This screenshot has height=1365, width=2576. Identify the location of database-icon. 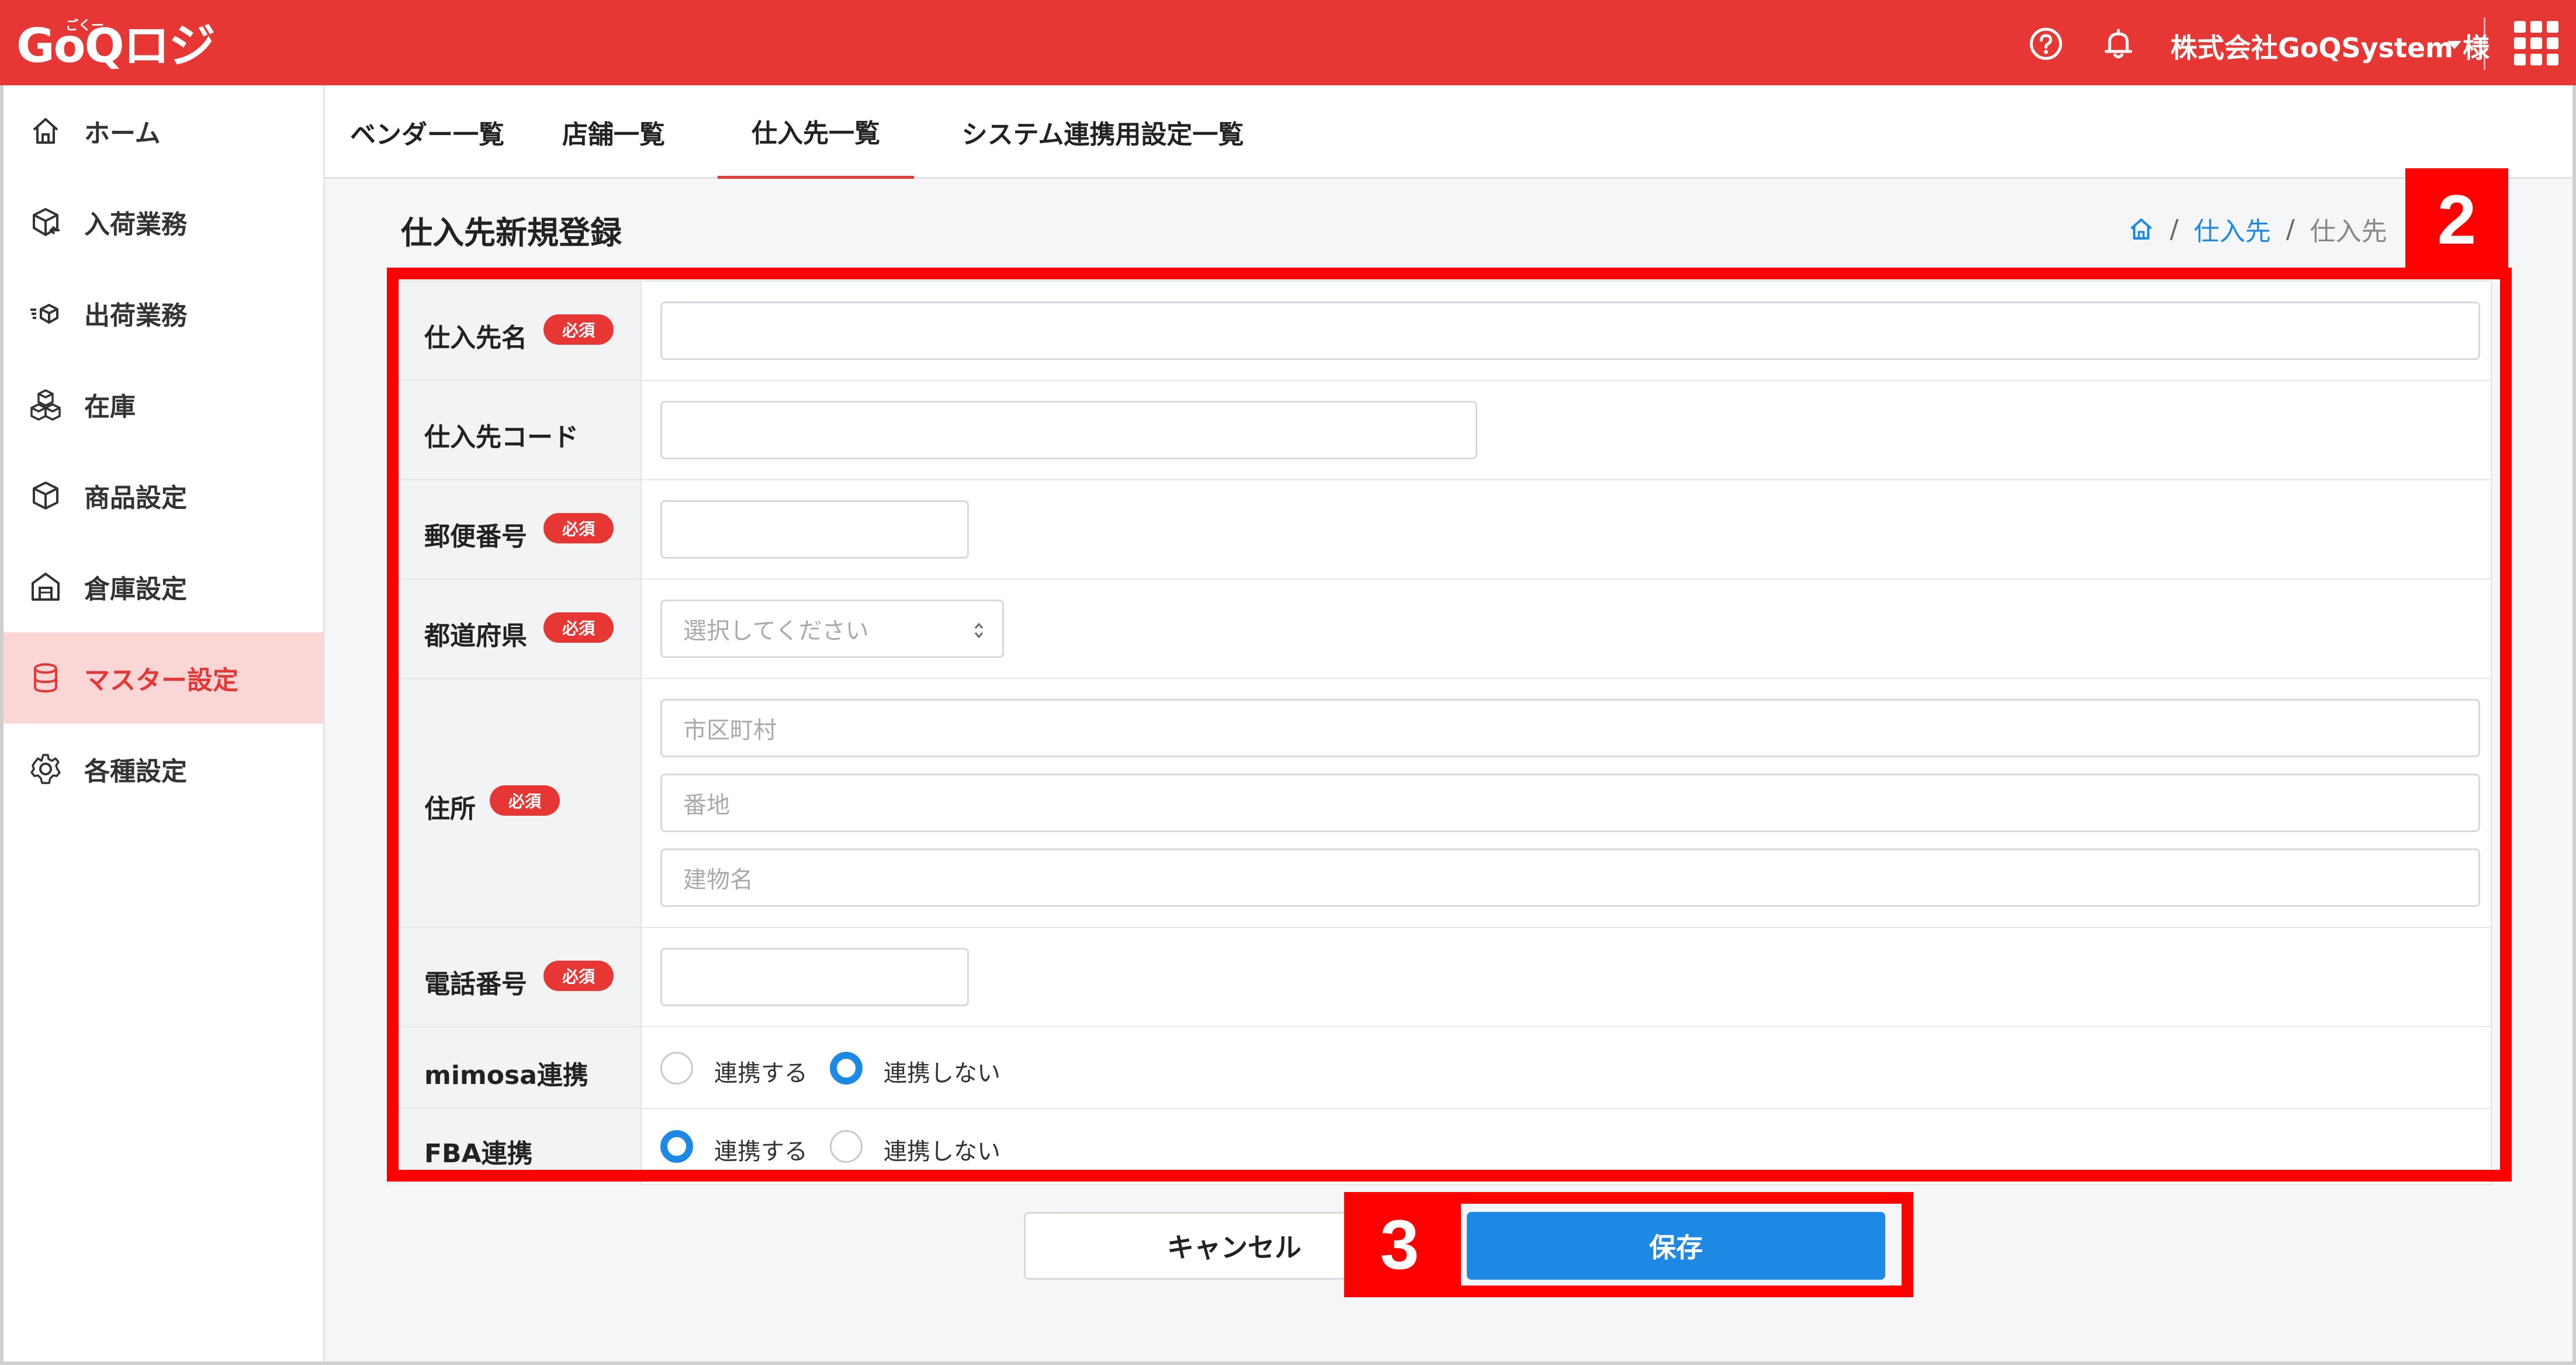
(45, 678).